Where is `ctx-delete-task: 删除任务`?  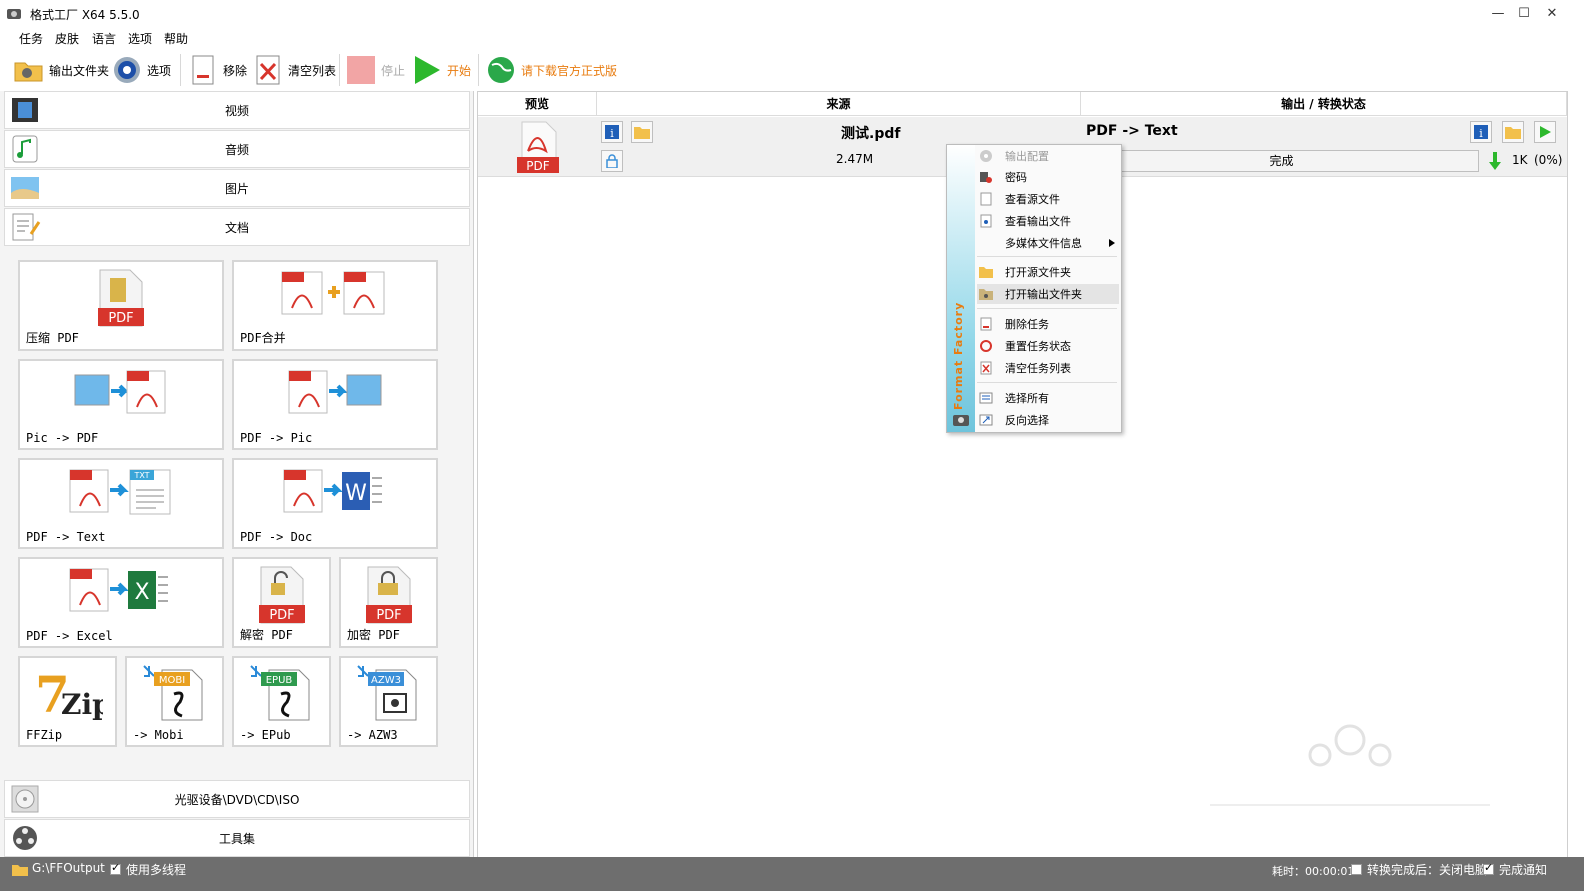
ctx-delete-task: 删除任务 is located at coordinates (1048, 324).